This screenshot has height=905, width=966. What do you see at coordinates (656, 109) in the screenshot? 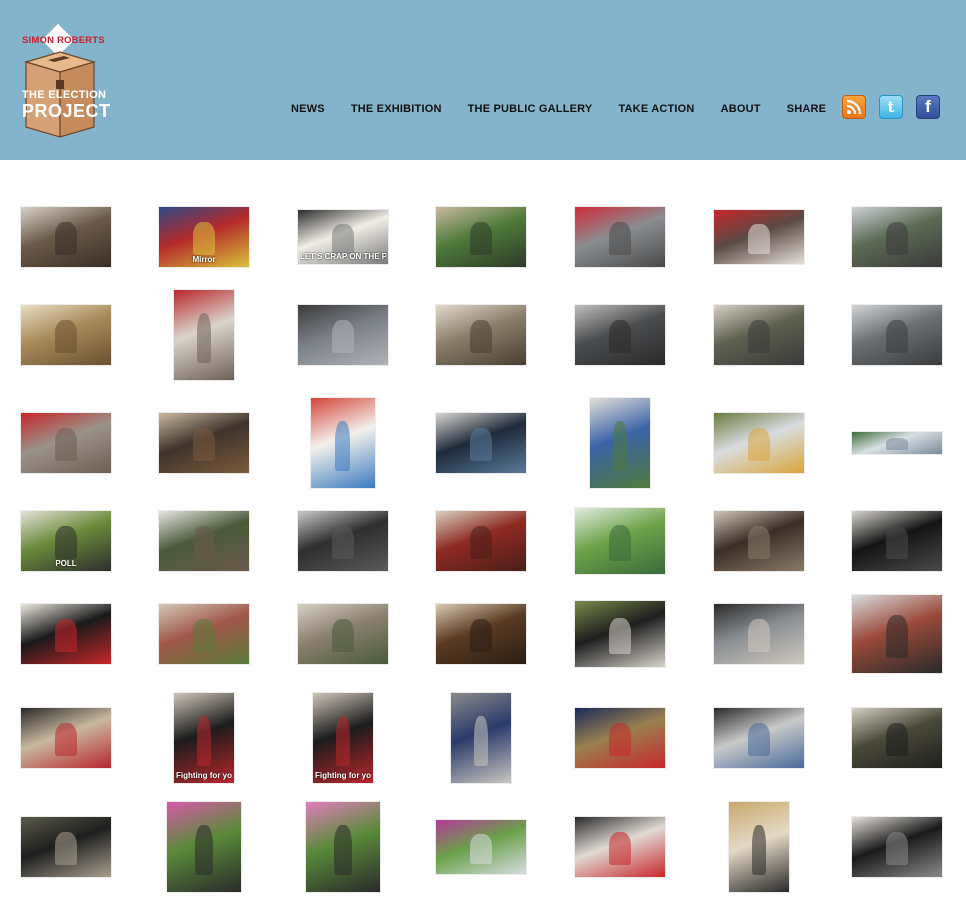
I see `nav-take-action: TAKE ACTION` at bounding box center [656, 109].